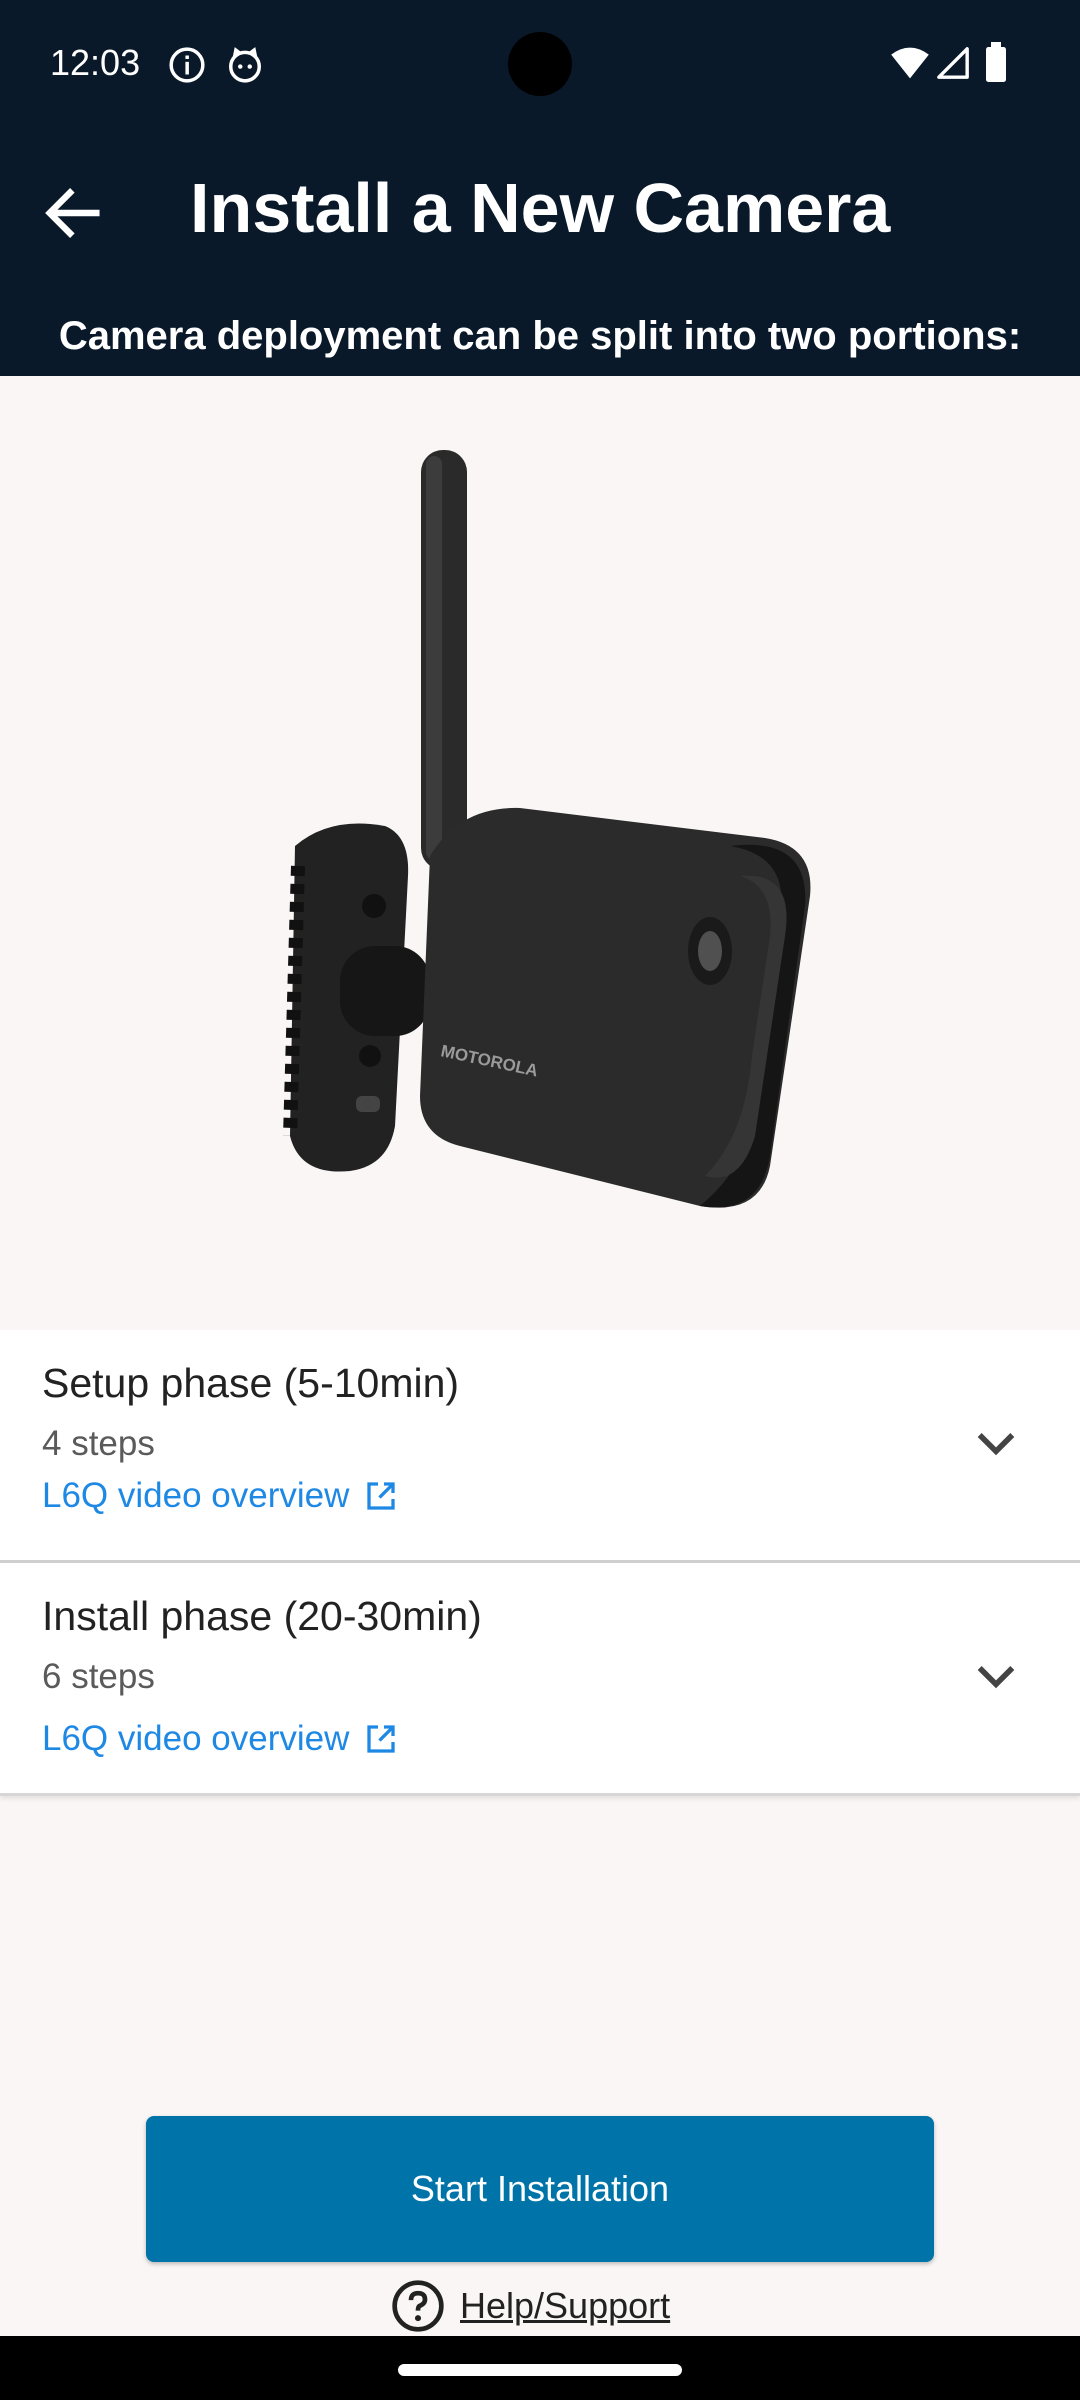  Describe the element at coordinates (245, 65) in the screenshot. I see `cat-icon` at that location.